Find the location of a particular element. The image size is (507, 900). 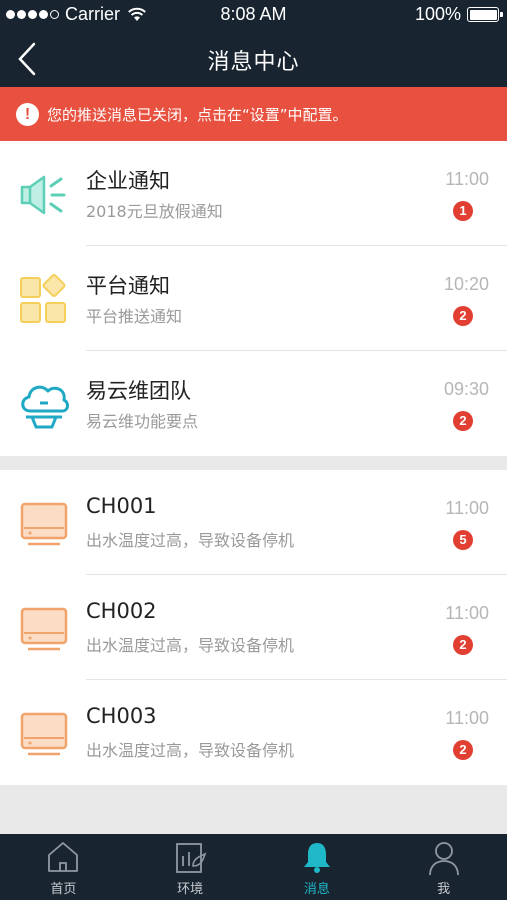

message-subtitle: 平台推送通知 is located at coordinates (134, 316).